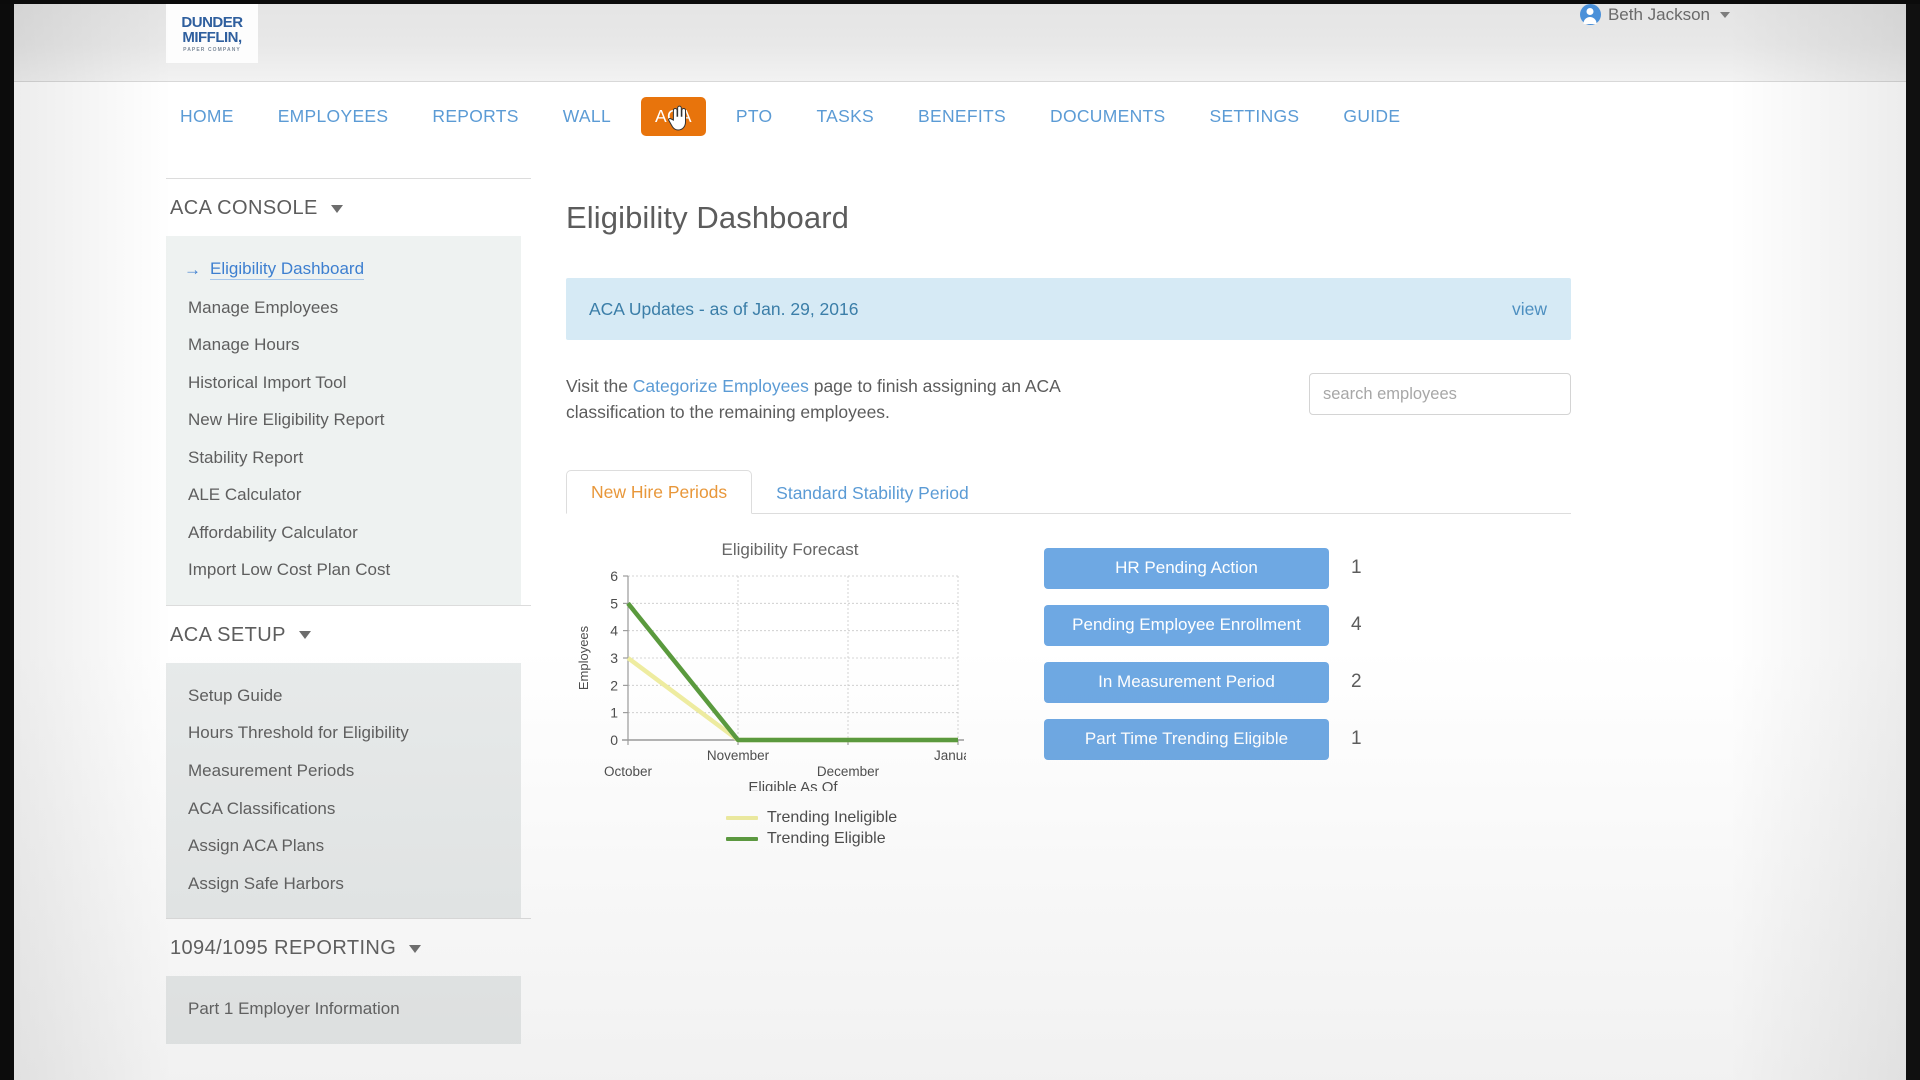  I want to click on nav-item-tasks: TASKS, so click(845, 116).